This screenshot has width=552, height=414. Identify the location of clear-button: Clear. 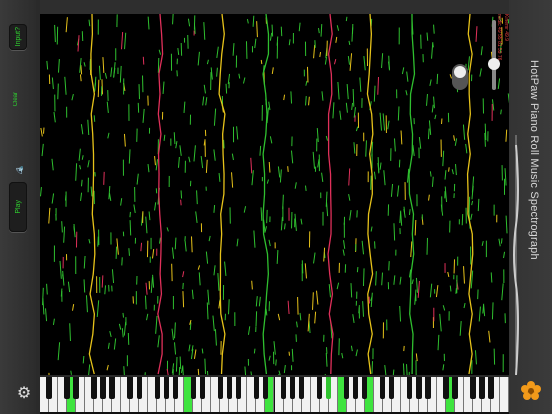
(16, 99).